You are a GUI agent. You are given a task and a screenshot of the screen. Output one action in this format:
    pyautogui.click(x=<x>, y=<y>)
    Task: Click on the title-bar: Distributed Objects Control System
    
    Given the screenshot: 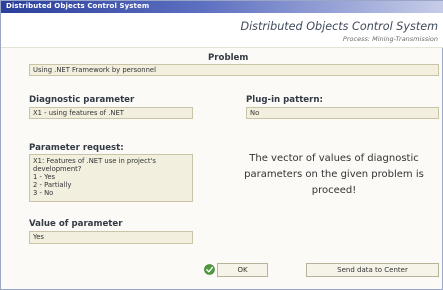 What is the action you would take?
    pyautogui.click(x=222, y=7)
    